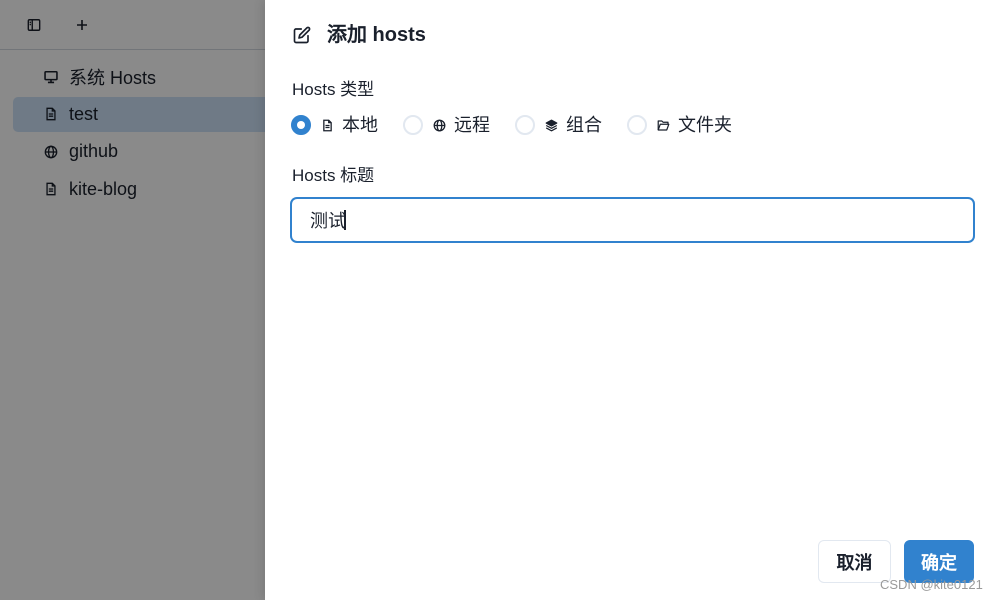  I want to click on radio-option-label: 远程, so click(472, 125).